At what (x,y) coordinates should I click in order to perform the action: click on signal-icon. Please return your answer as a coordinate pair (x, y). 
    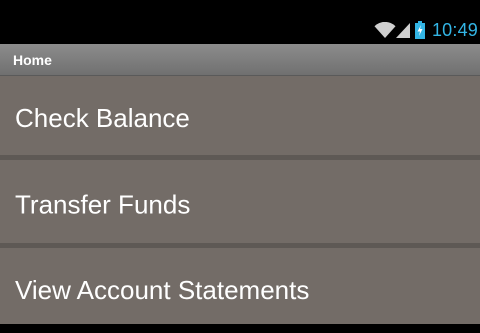
    Looking at the image, I should click on (402, 30).